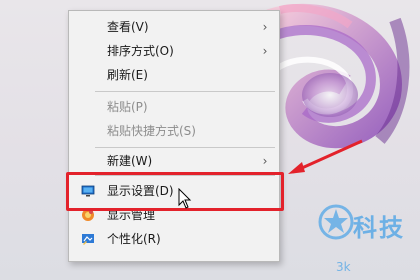 The width and height of the screenshot is (420, 280). Describe the element at coordinates (343, 267) in the screenshot. I see `watermark-subtext: 3k` at that location.